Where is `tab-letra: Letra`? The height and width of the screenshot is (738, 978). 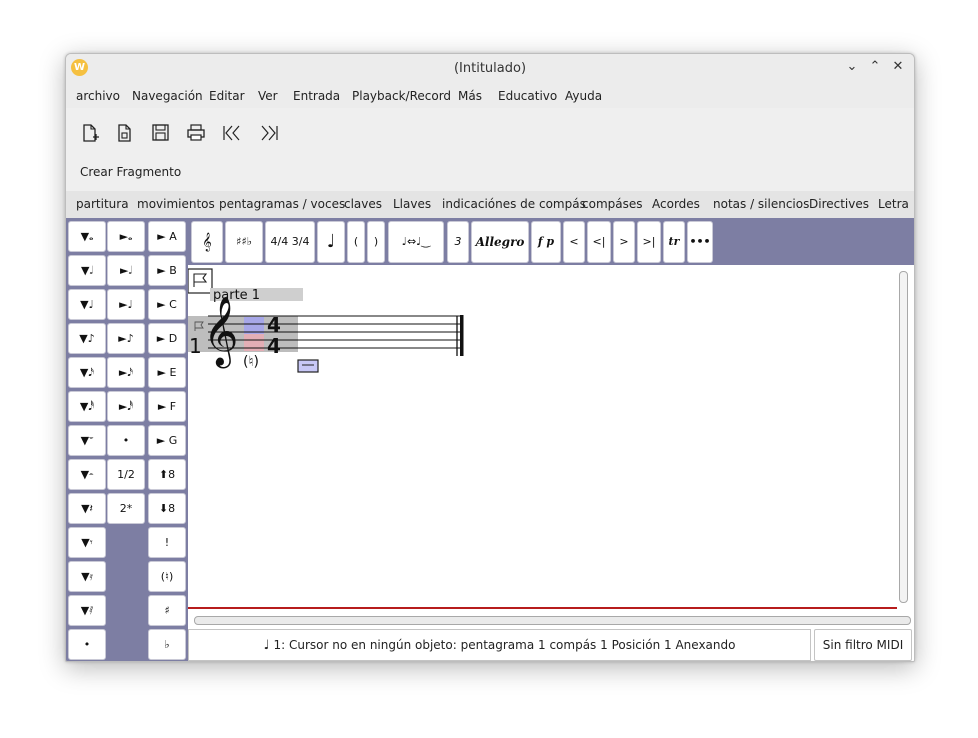 tab-letra: Letra is located at coordinates (893, 204).